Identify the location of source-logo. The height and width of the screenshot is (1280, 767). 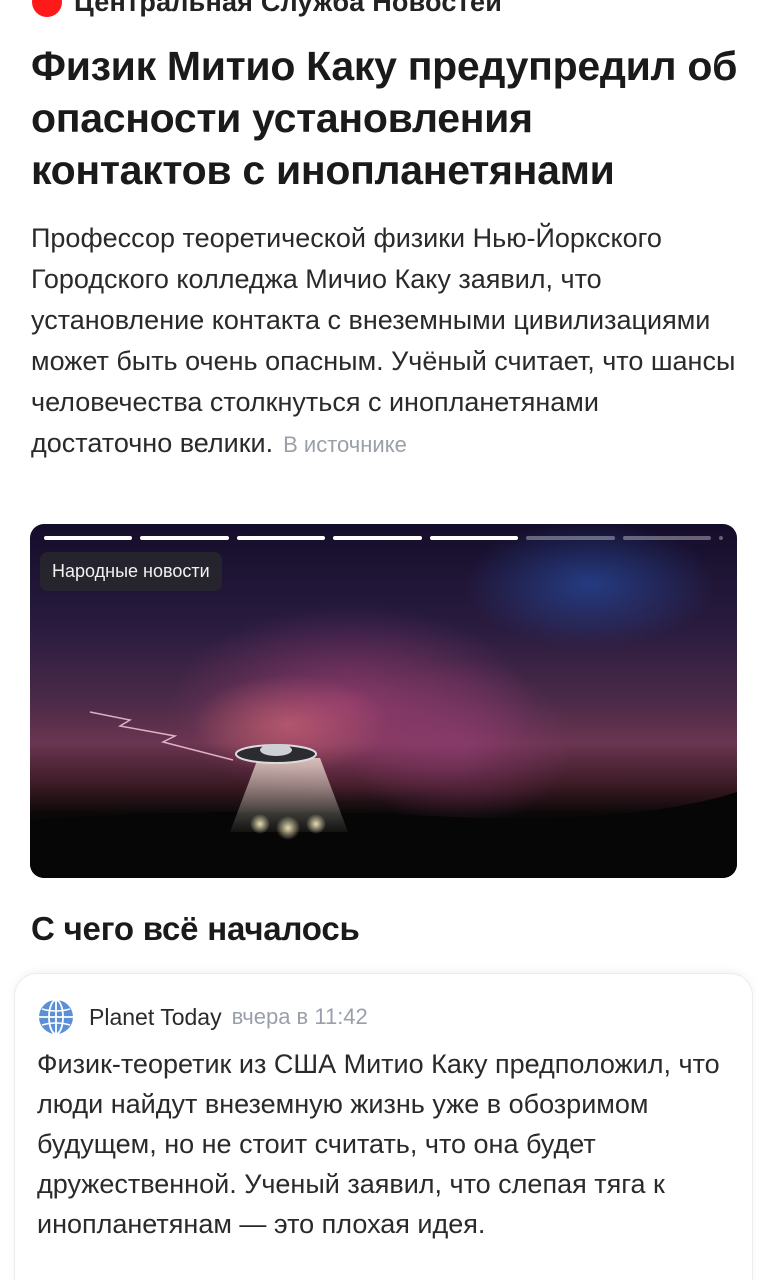
(47, 8).